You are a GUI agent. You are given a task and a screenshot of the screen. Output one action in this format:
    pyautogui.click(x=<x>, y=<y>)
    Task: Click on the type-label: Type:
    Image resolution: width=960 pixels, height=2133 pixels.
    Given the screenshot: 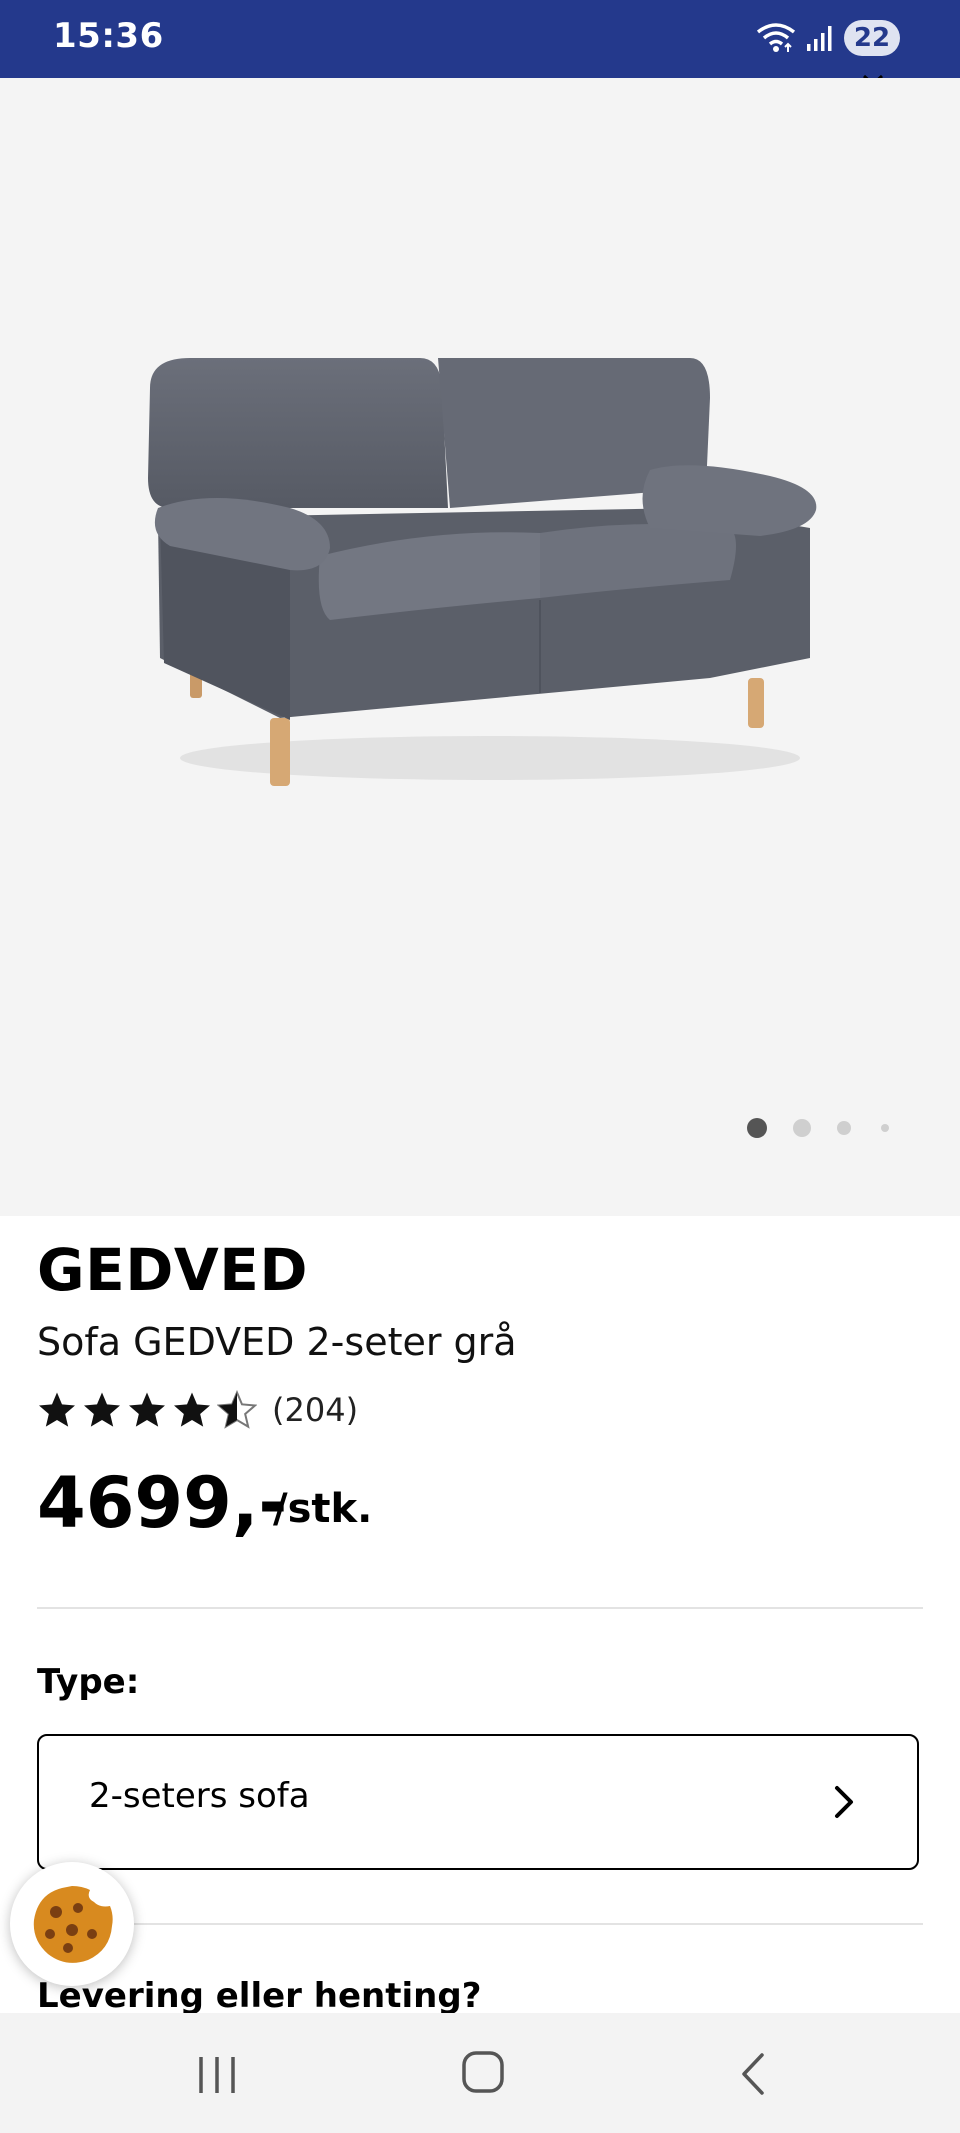 What is the action you would take?
    pyautogui.click(x=88, y=1682)
    